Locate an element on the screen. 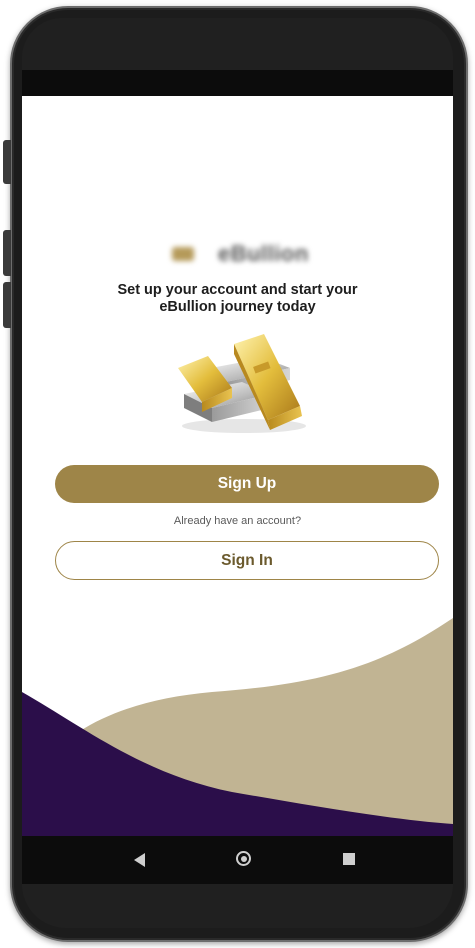 The image size is (475, 948). sign-in-button: Sign In is located at coordinates (247, 560).